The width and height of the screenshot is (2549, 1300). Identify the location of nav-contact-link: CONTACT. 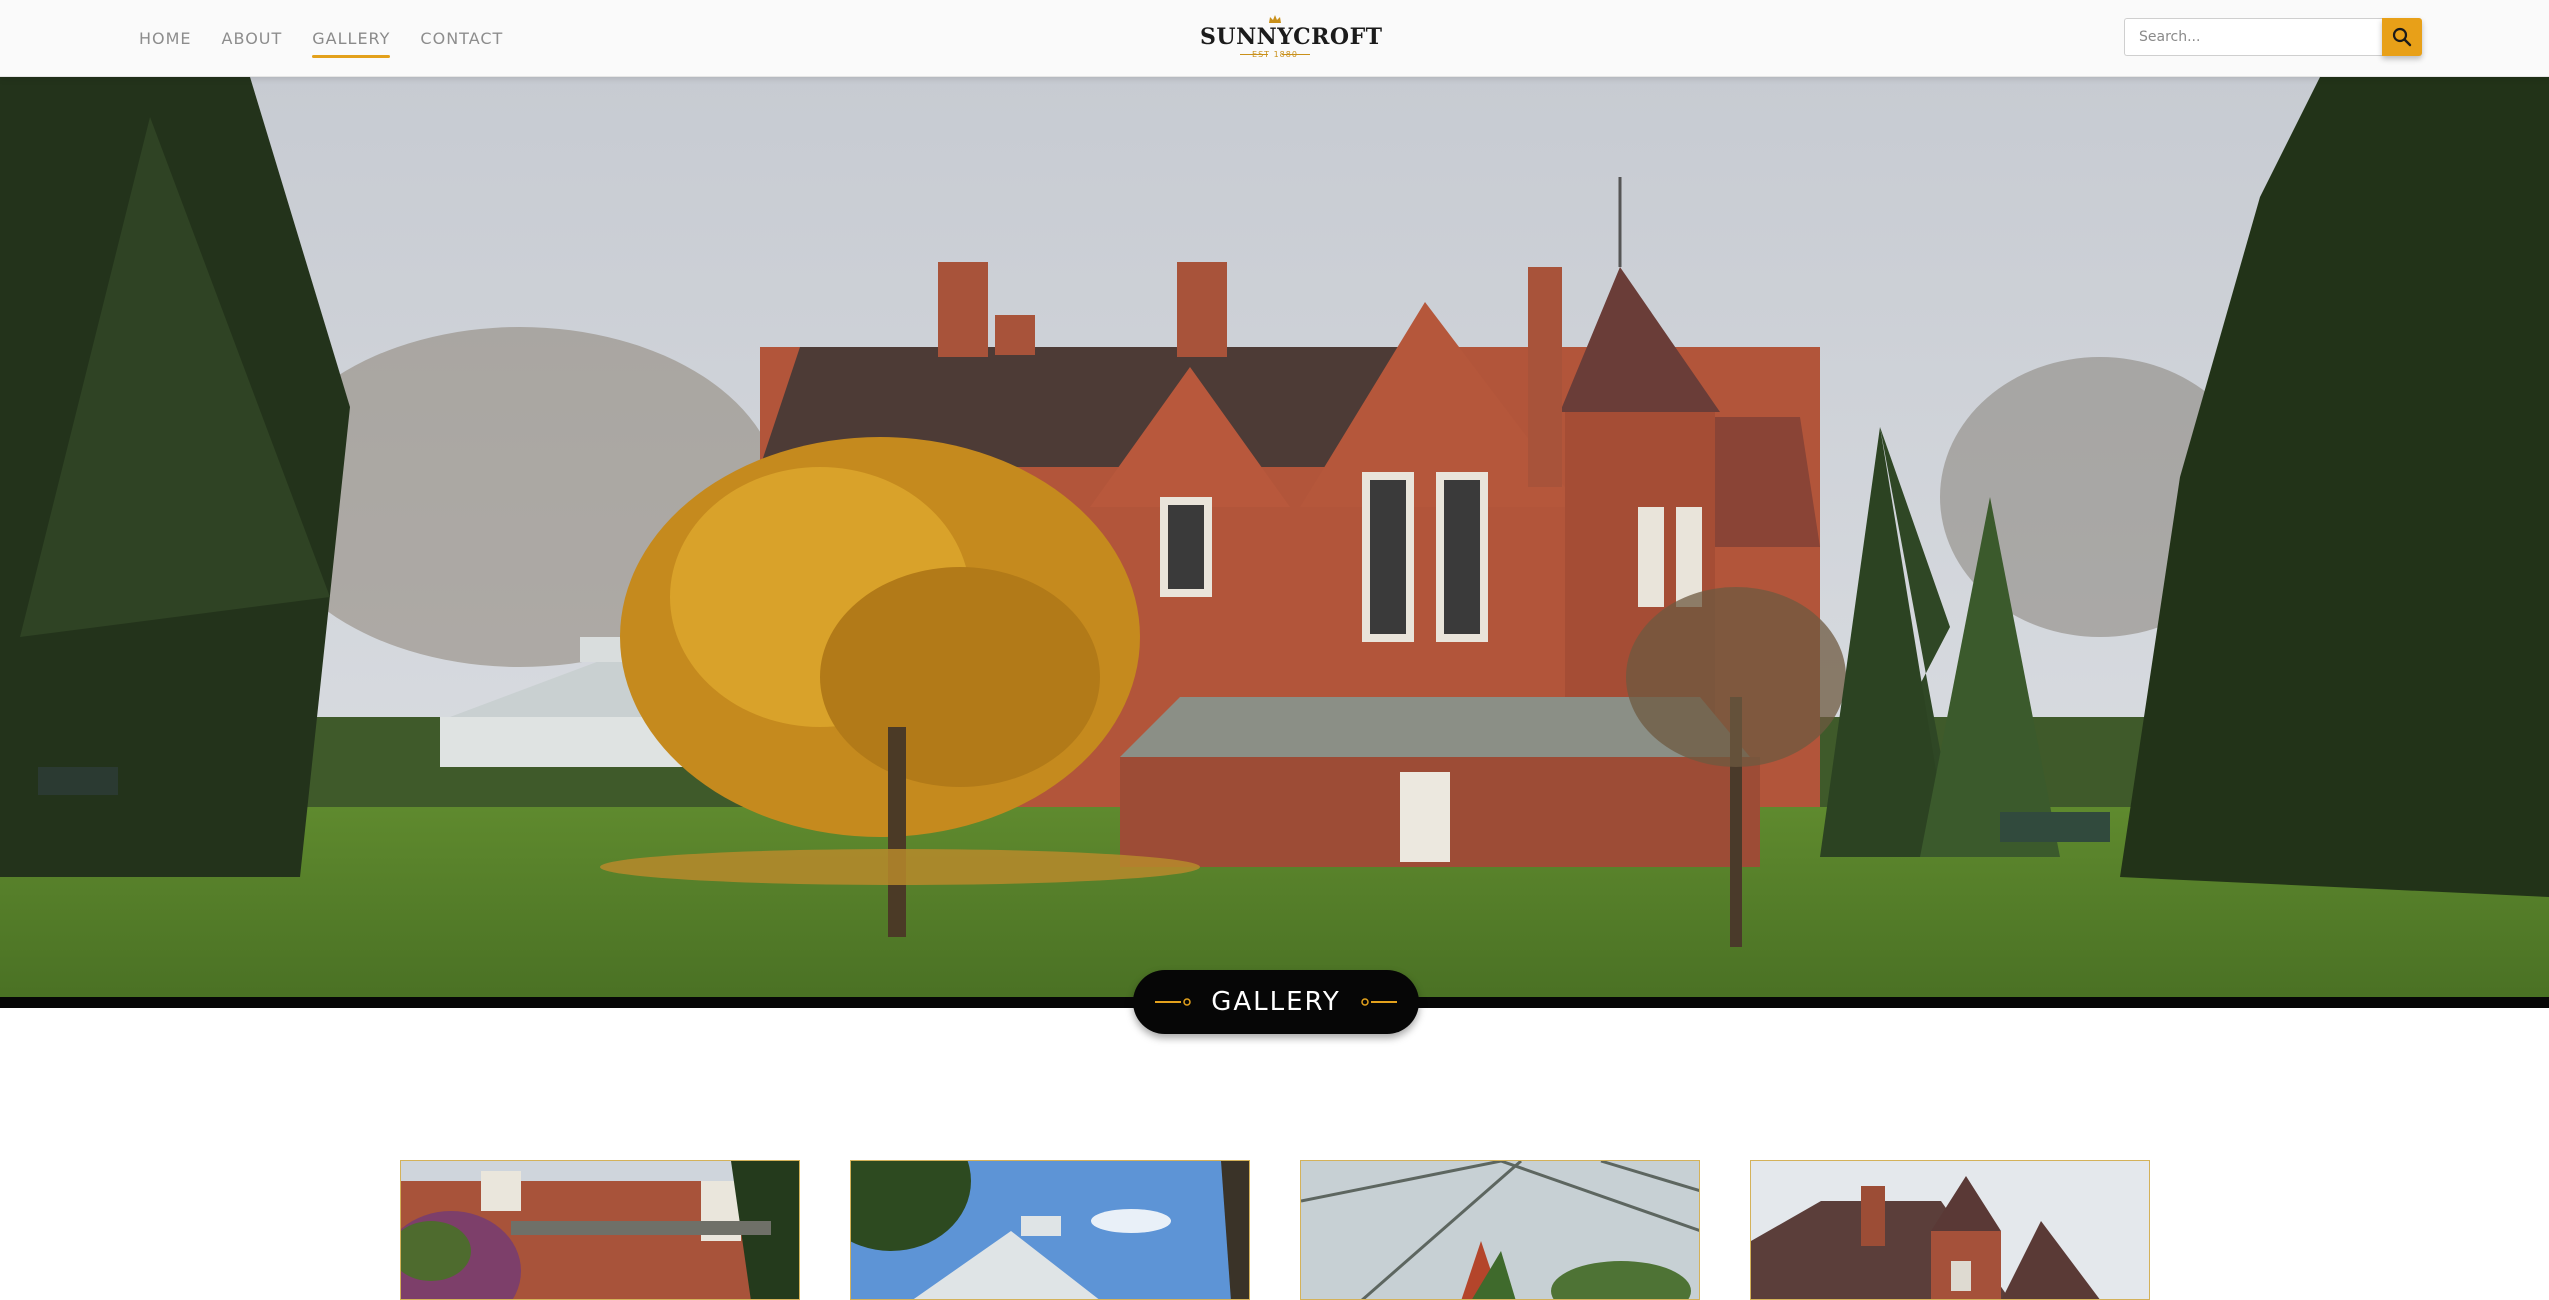
(461, 38).